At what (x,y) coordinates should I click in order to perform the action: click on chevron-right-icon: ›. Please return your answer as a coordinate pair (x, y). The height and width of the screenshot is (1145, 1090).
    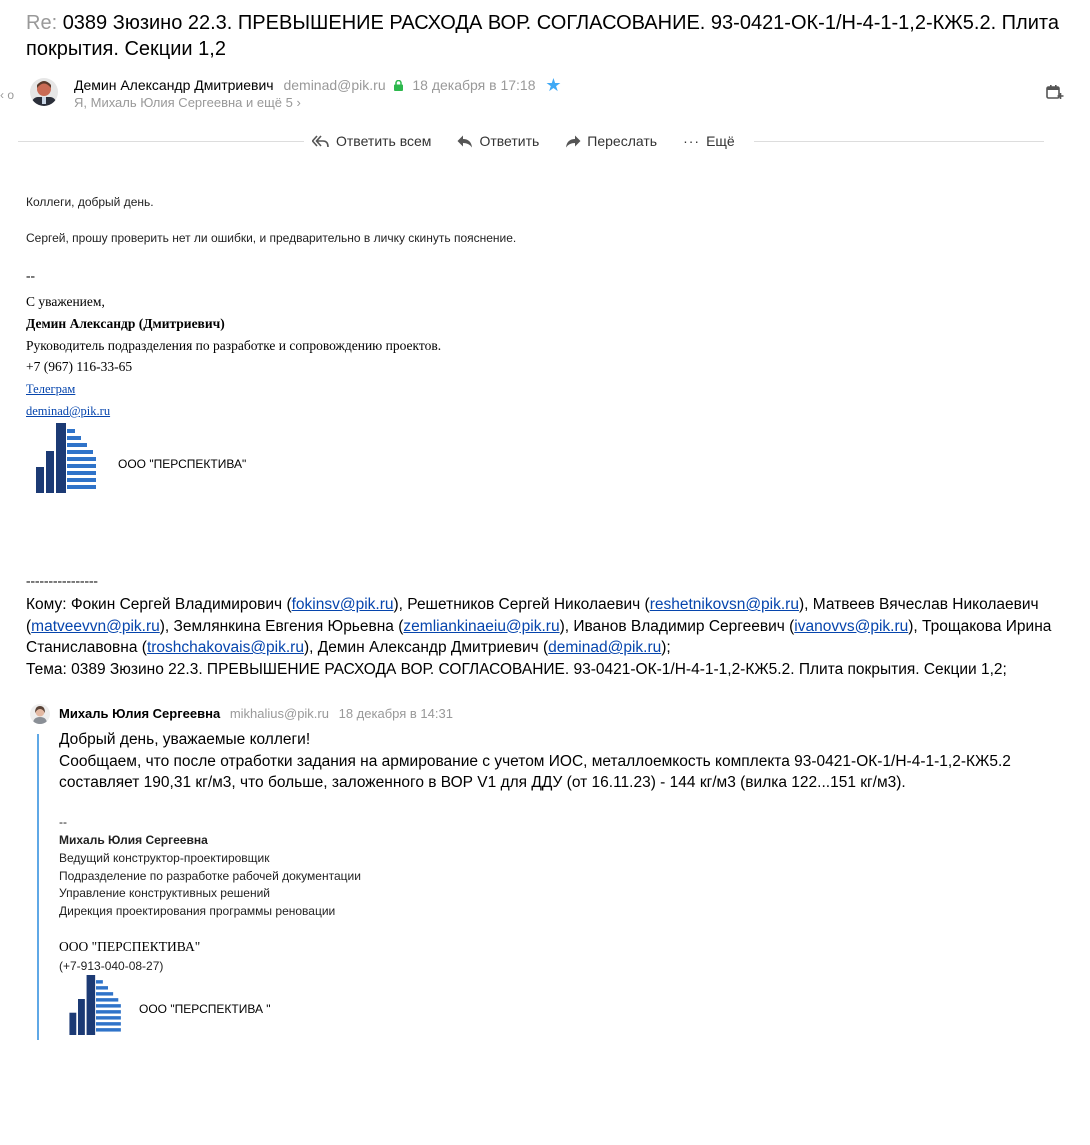
    Looking at the image, I should click on (298, 102).